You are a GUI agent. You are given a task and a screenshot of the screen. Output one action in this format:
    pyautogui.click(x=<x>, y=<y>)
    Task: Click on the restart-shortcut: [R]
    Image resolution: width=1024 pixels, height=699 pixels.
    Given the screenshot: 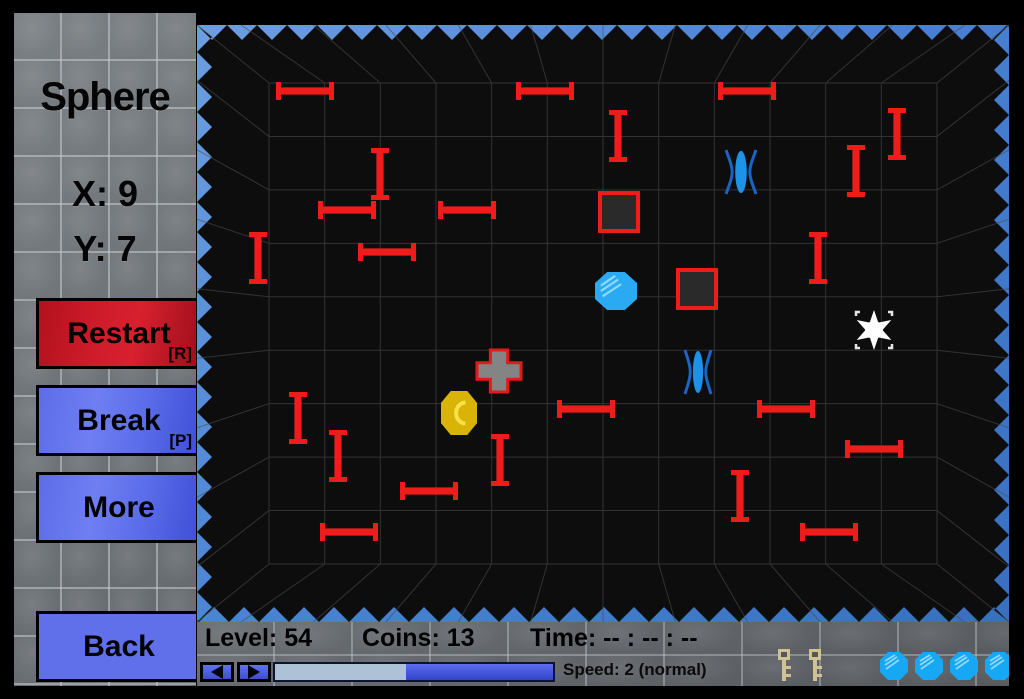 What is the action you would take?
    pyautogui.click(x=180, y=353)
    